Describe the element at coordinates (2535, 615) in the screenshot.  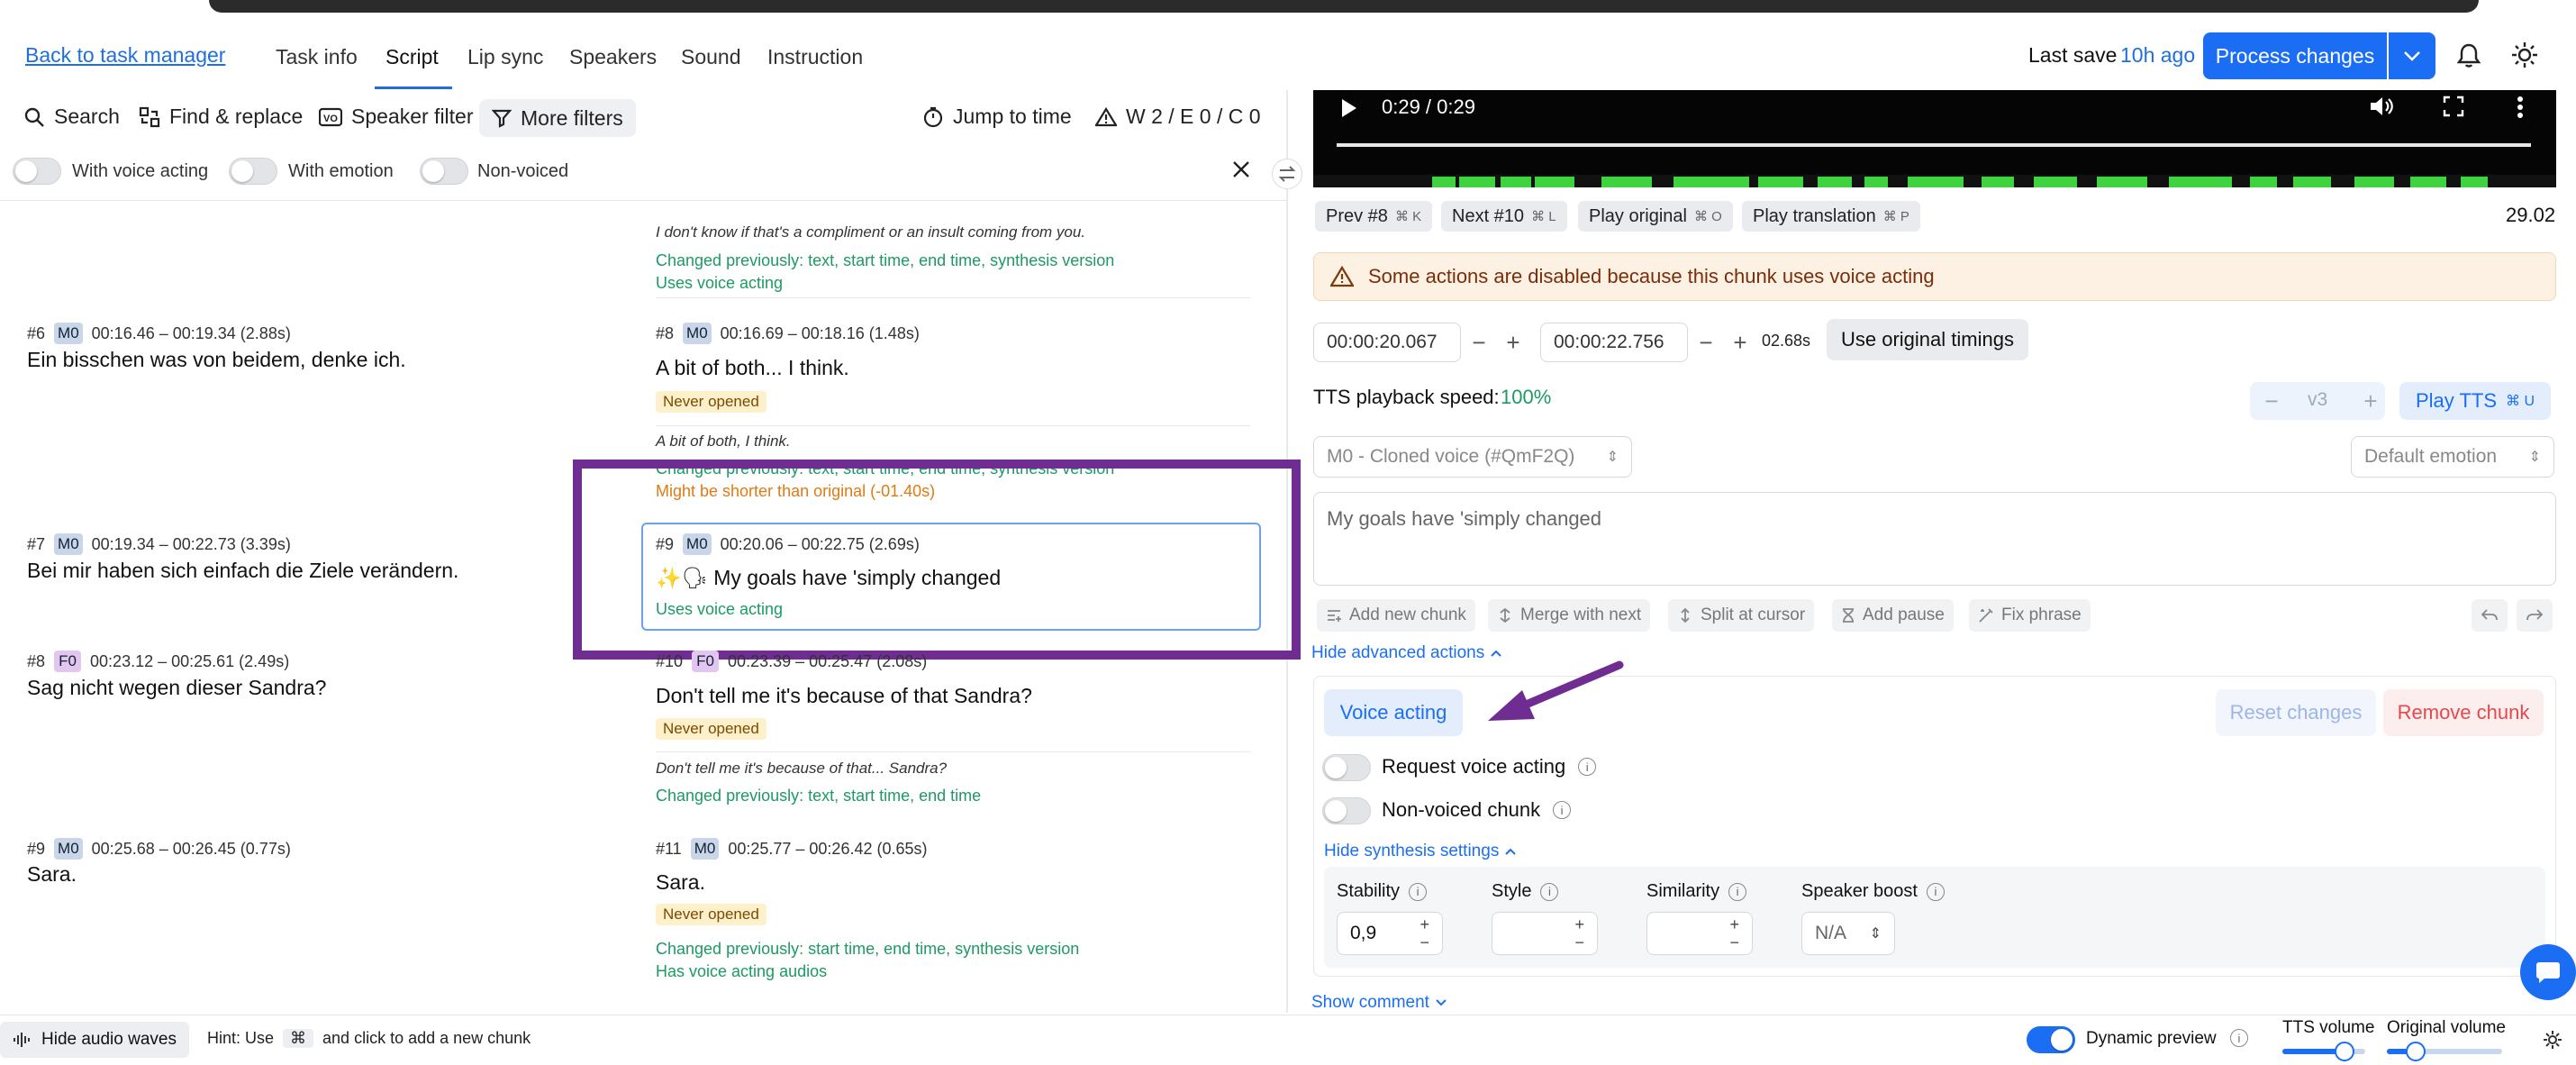
I see `redo-icon` at that location.